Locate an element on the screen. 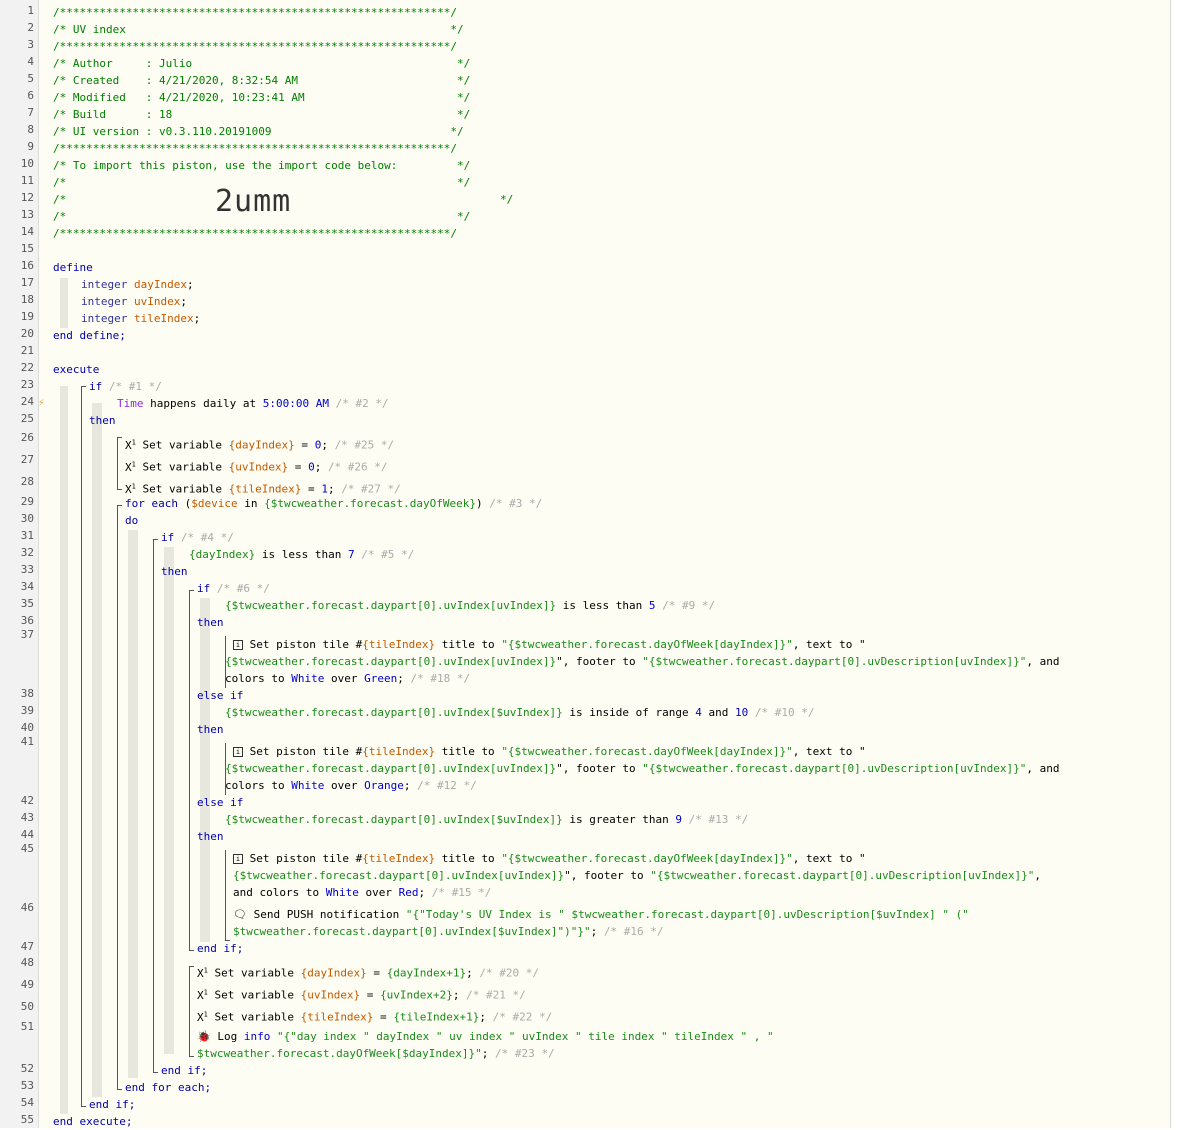 The image size is (1178, 1130). comment-icon: 🗨 is located at coordinates (240, 914).